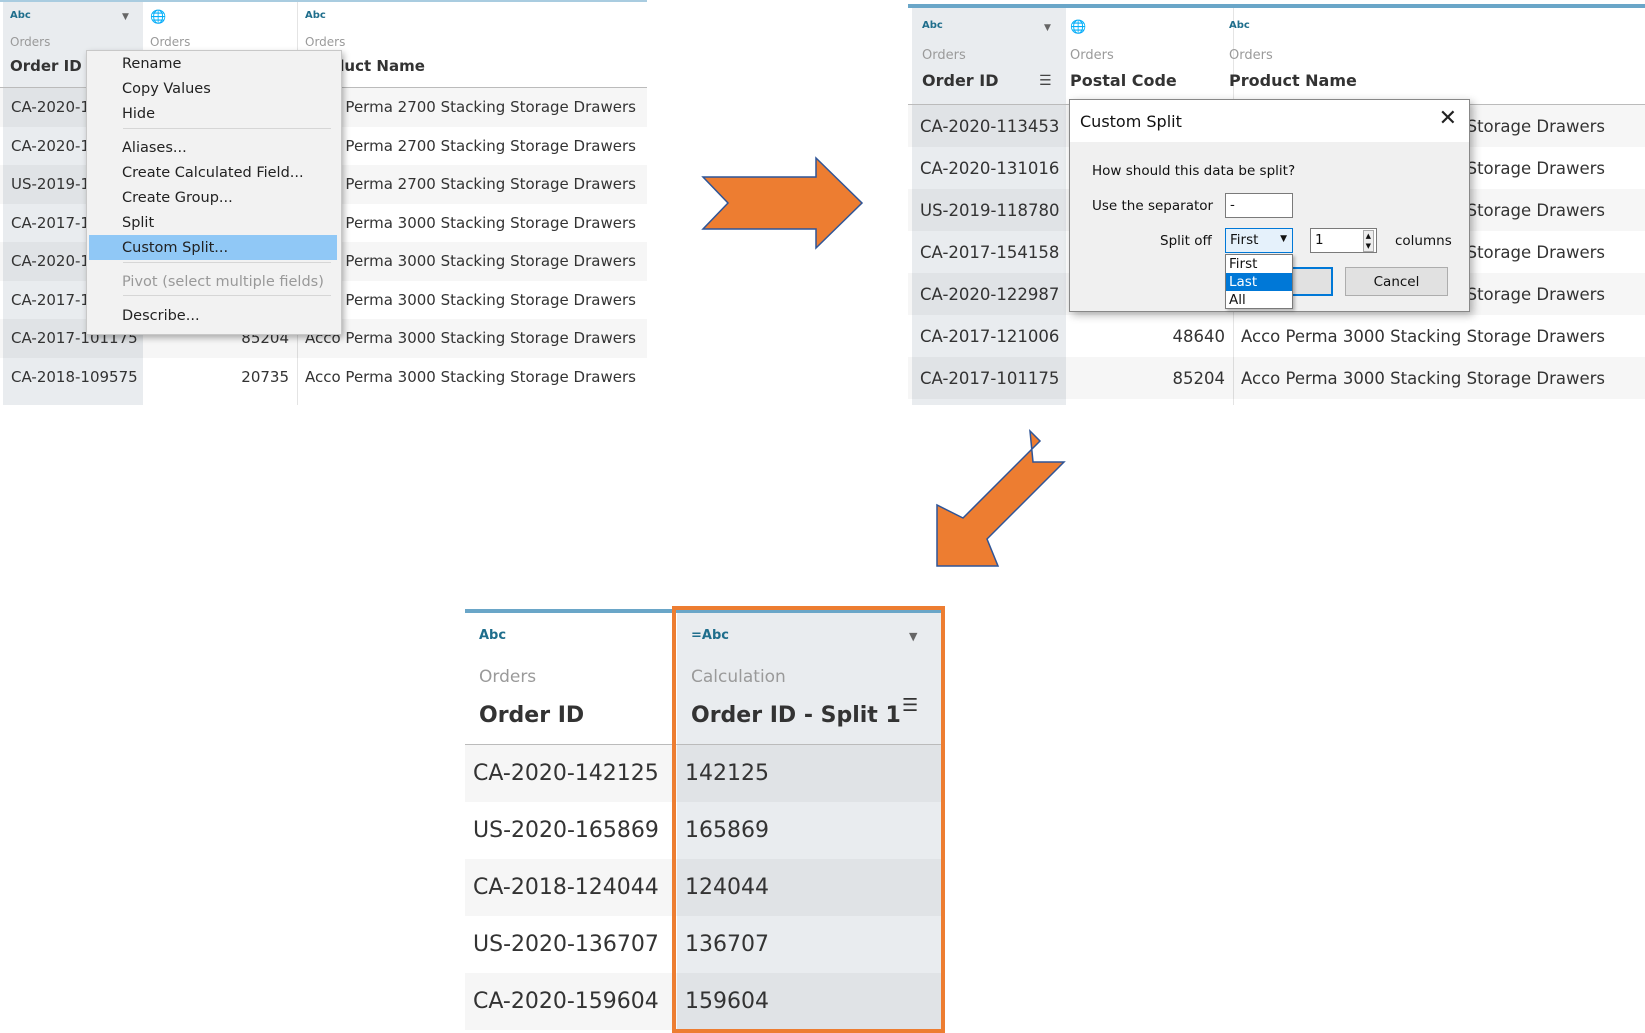  I want to click on split-off-options-list: First Last All, so click(1259, 281).